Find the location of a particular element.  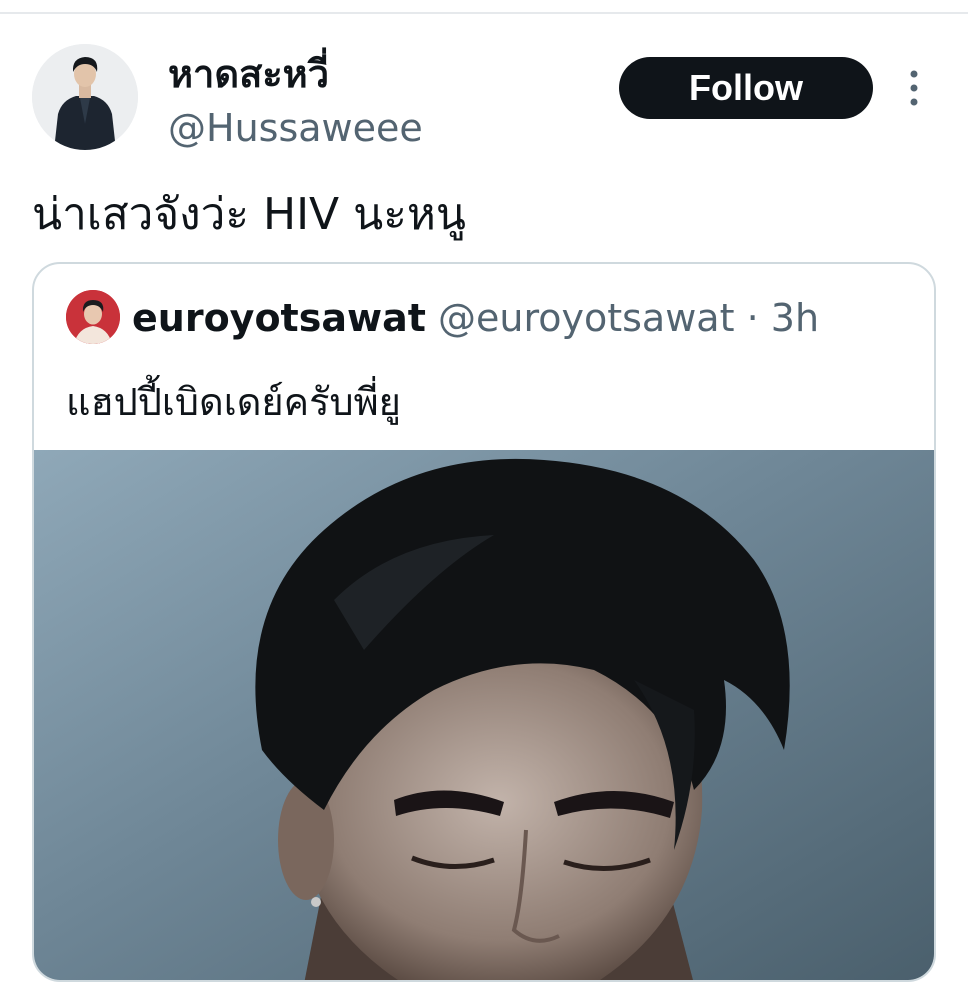

author-display-name: หาดสะหวี่ is located at coordinates (248, 74).